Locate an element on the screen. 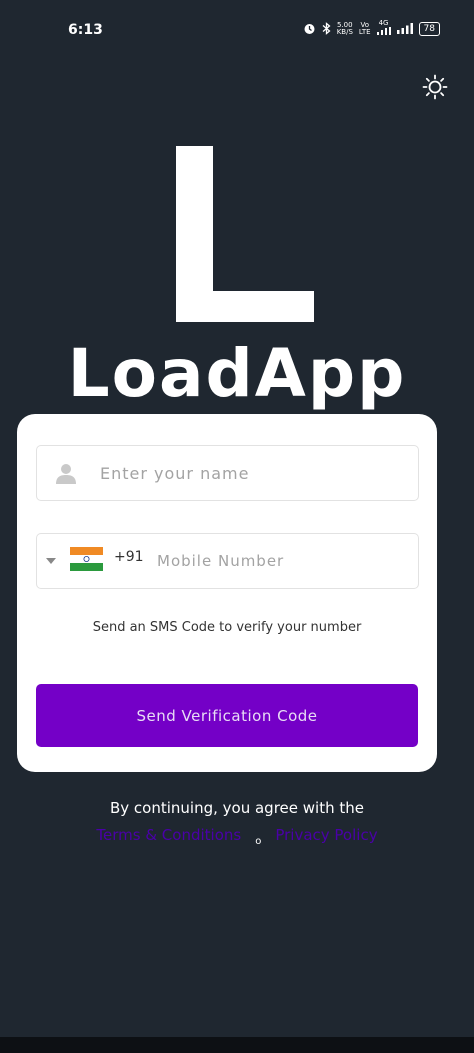 The height and width of the screenshot is (1053, 474). status-bar: 6:13 5.00 KB/S Vo LTE 4G 78 is located at coordinates (237, 31).